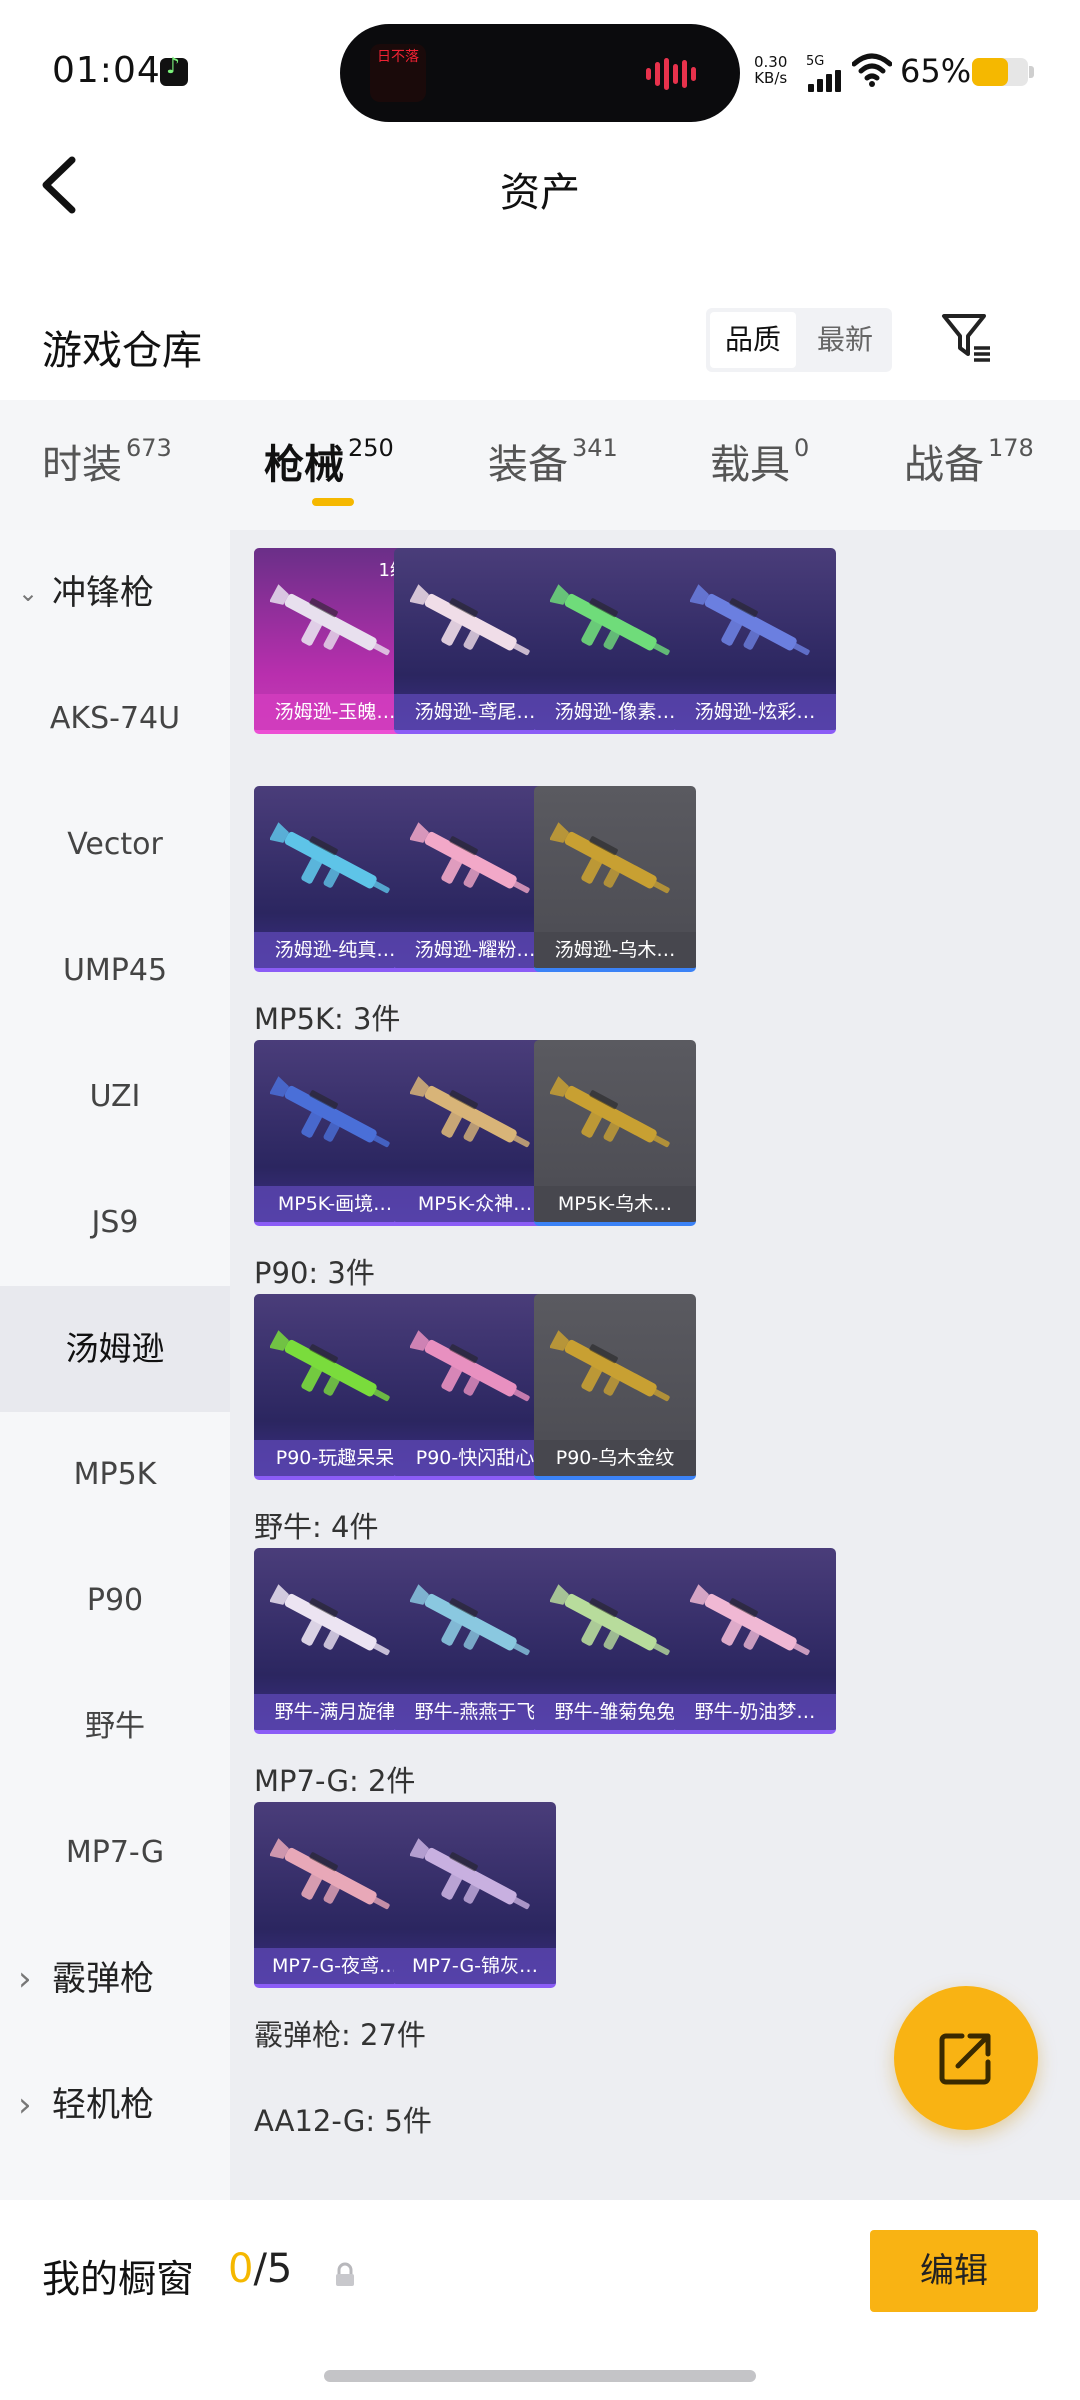 This screenshot has height=2400, width=1080. What do you see at coordinates (314, 1273) in the screenshot?
I see `weapon-group-header: P90: 3件` at bounding box center [314, 1273].